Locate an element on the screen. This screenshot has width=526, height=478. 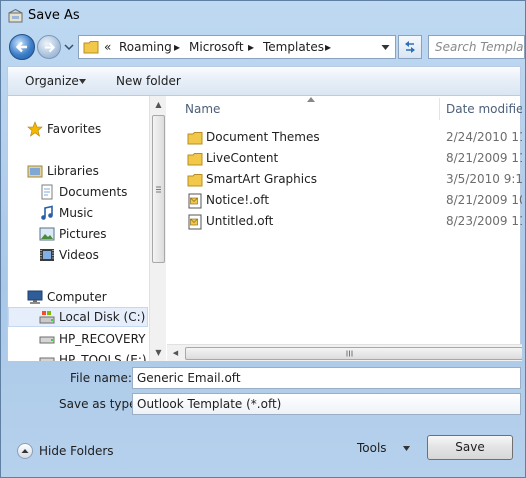
save-button: Save is located at coordinates (470, 447).